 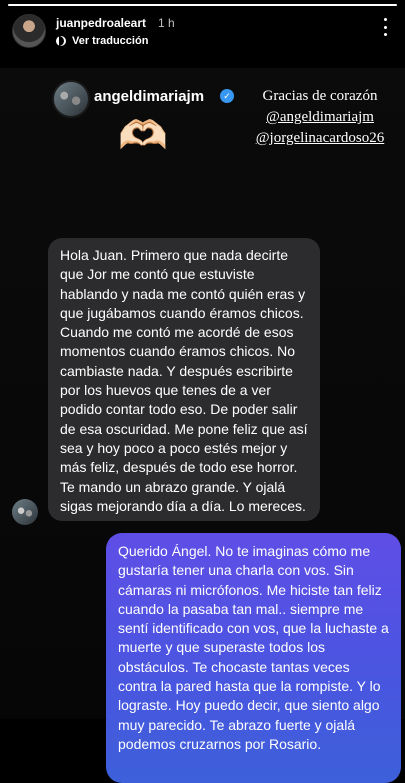 I want to click on handwritten-mention: @jorgelinacardoso26, so click(x=320, y=138).